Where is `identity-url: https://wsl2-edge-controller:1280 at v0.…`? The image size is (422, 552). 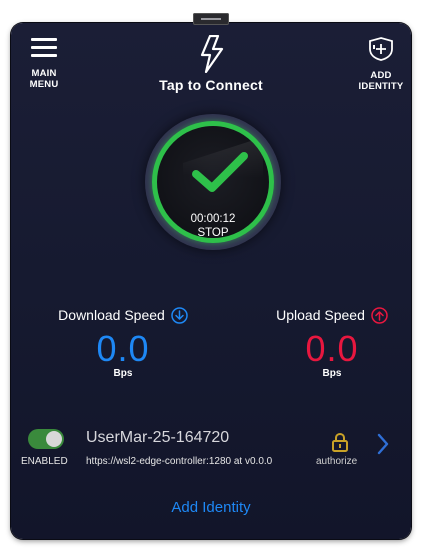 identity-url: https://wsl2-edge-controller:1280 at v0.… is located at coordinates (179, 461).